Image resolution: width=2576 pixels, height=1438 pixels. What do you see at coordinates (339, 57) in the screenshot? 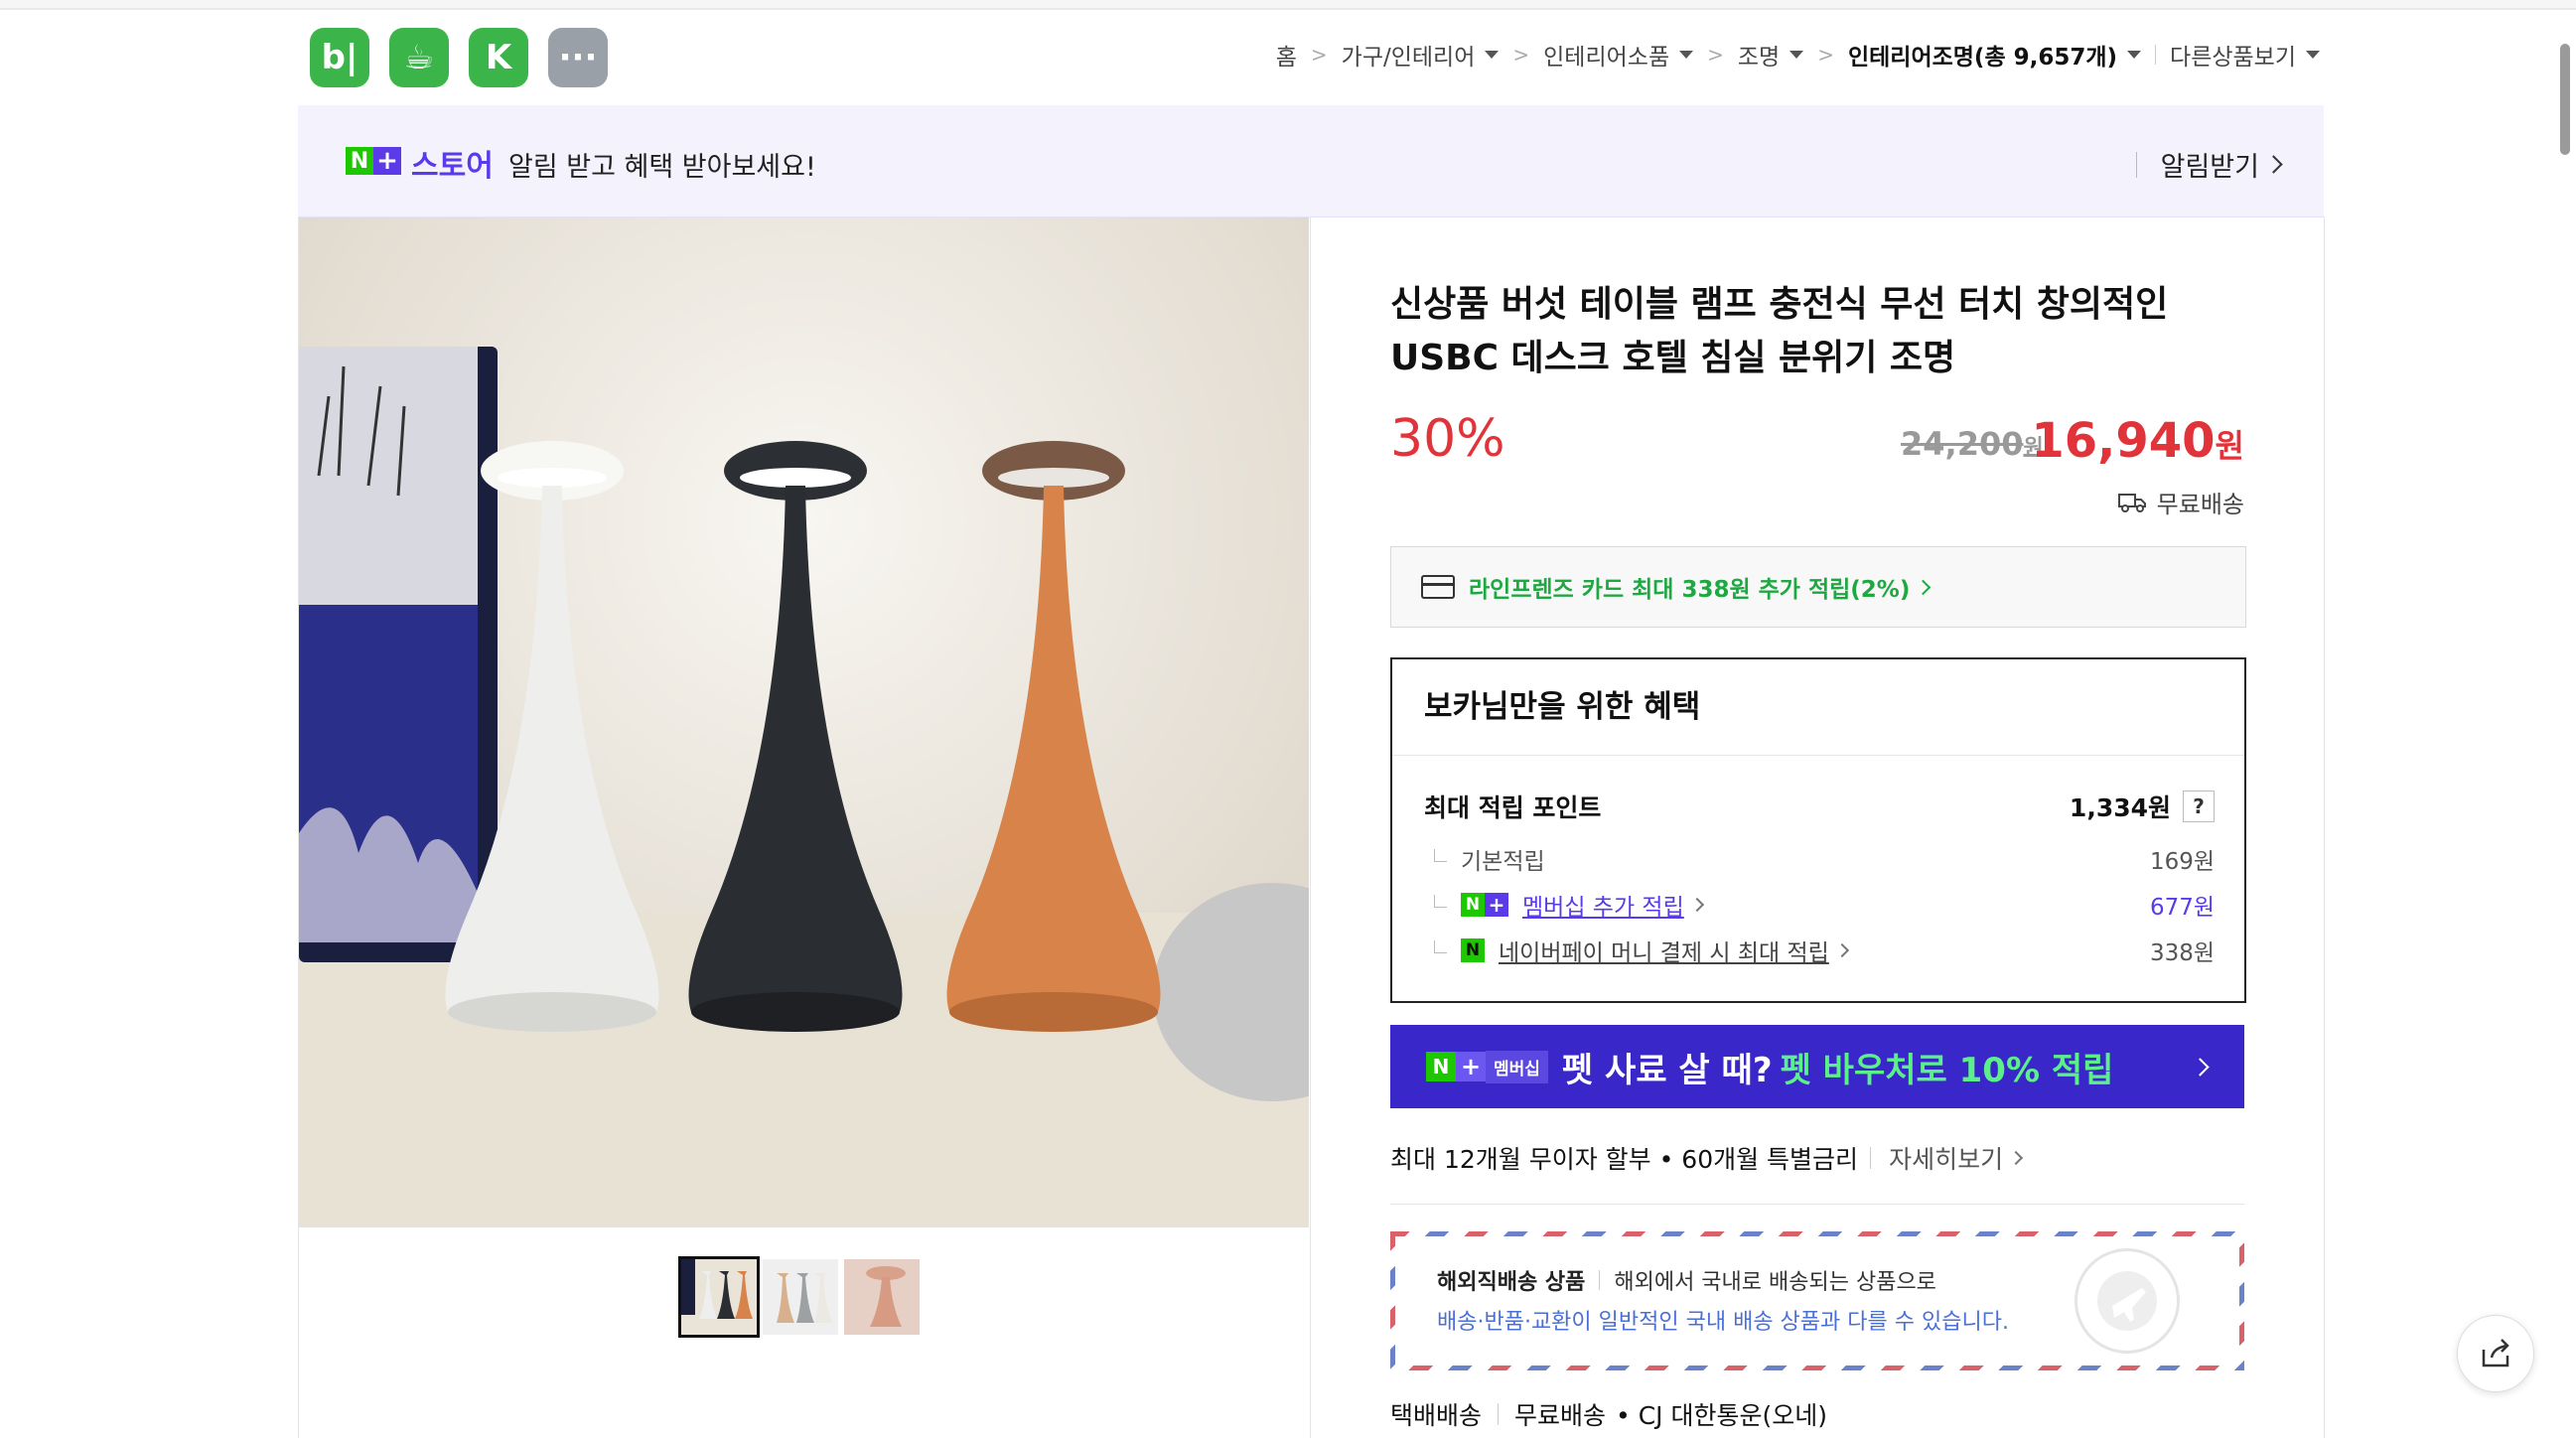
I see `blog-app-icon: b|` at bounding box center [339, 57].